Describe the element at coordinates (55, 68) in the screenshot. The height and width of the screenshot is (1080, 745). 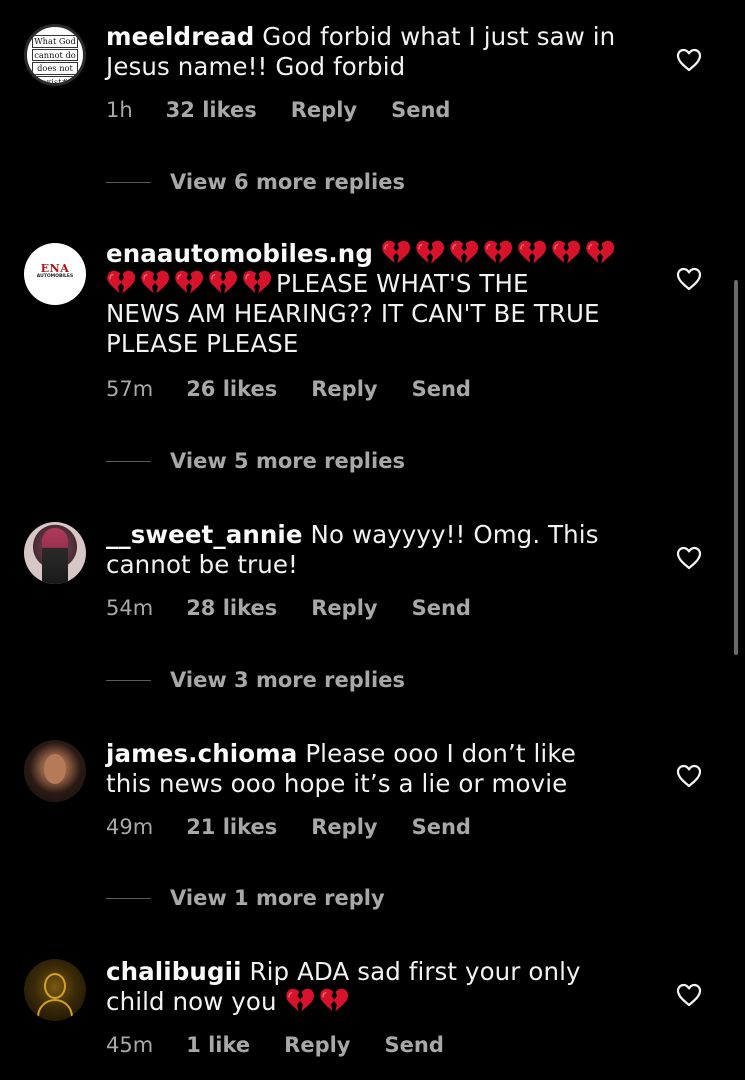
I see `avatar-quote-line: does not` at that location.